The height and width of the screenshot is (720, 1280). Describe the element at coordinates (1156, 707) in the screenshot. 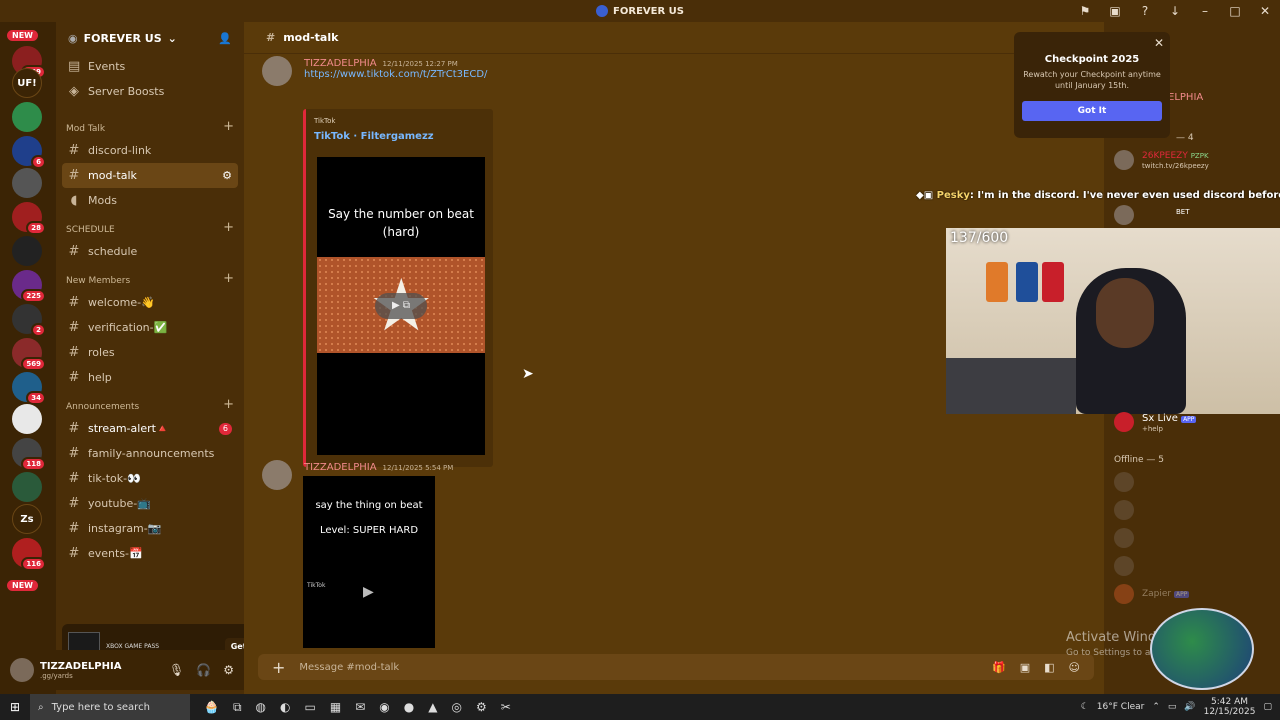

I see `chevron-up-icon: ⌃` at that location.